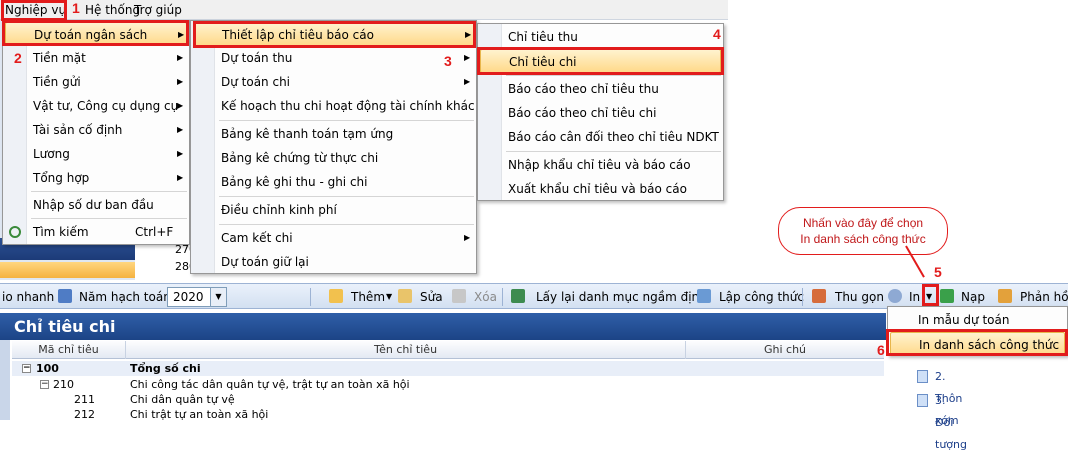  What do you see at coordinates (914, 297) in the screenshot?
I see `print-button: In` at bounding box center [914, 297].